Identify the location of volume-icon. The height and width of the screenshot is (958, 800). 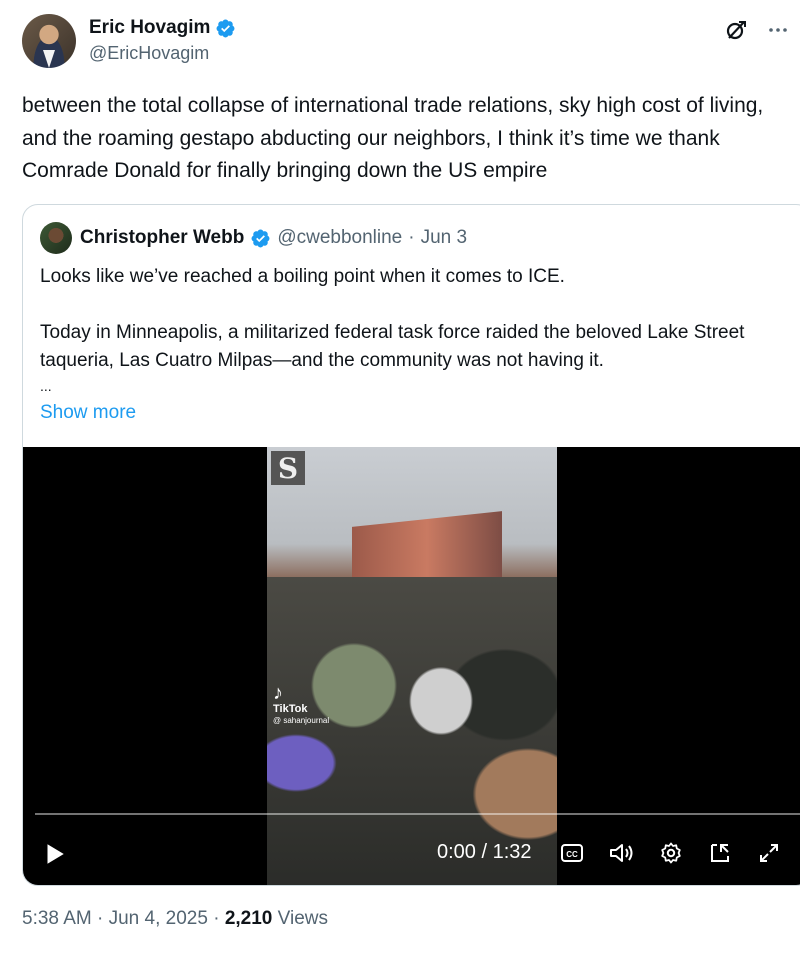
(621, 853).